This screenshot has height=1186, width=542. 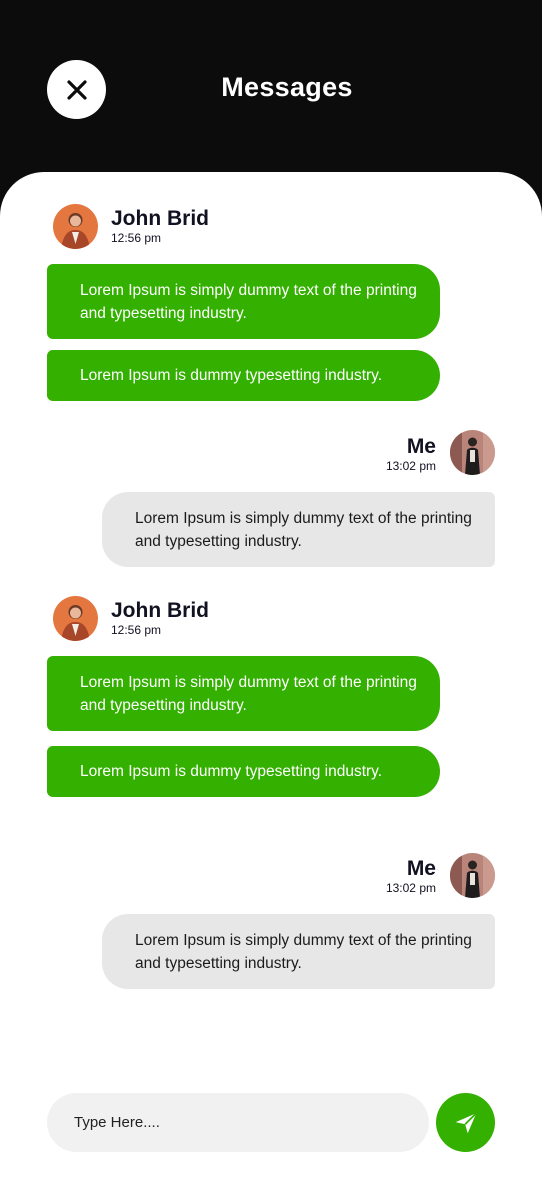 I want to click on send-button, so click(x=465, y=1122).